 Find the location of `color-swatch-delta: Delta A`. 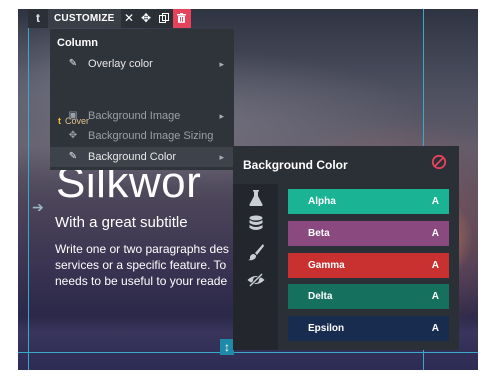

color-swatch-delta: Delta A is located at coordinates (368, 296).